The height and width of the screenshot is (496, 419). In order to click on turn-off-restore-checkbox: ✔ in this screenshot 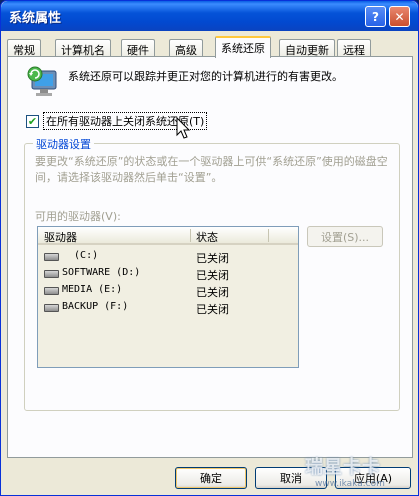, I will do `click(32, 121)`.